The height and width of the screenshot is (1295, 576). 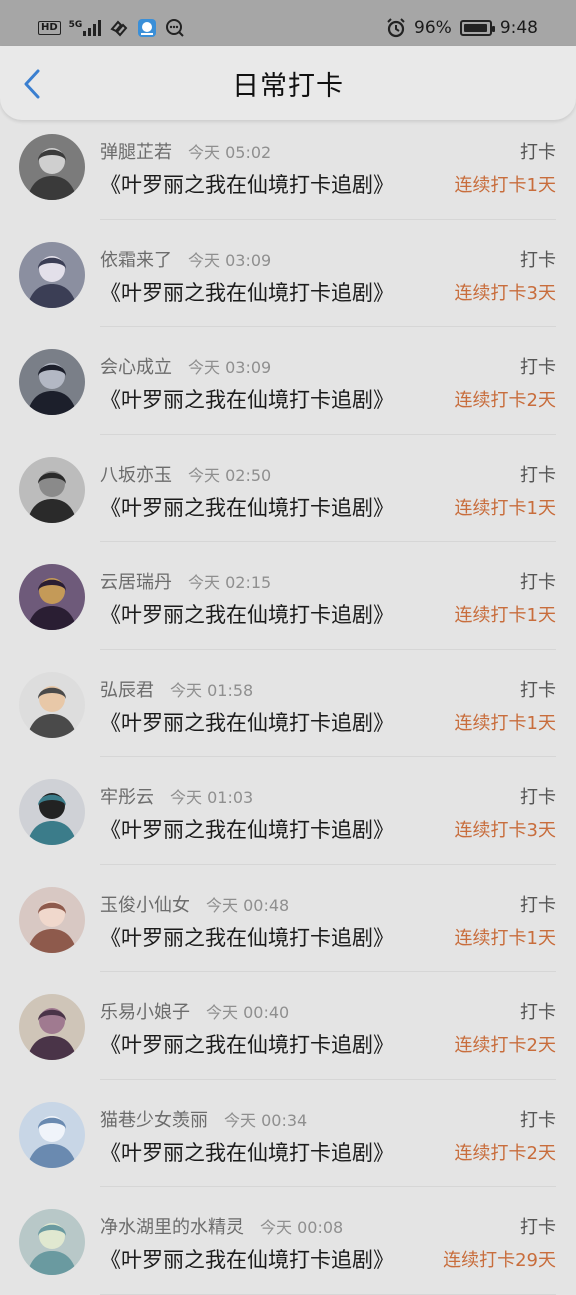 What do you see at coordinates (127, 689) in the screenshot?
I see `user-name: 弘辰君` at bounding box center [127, 689].